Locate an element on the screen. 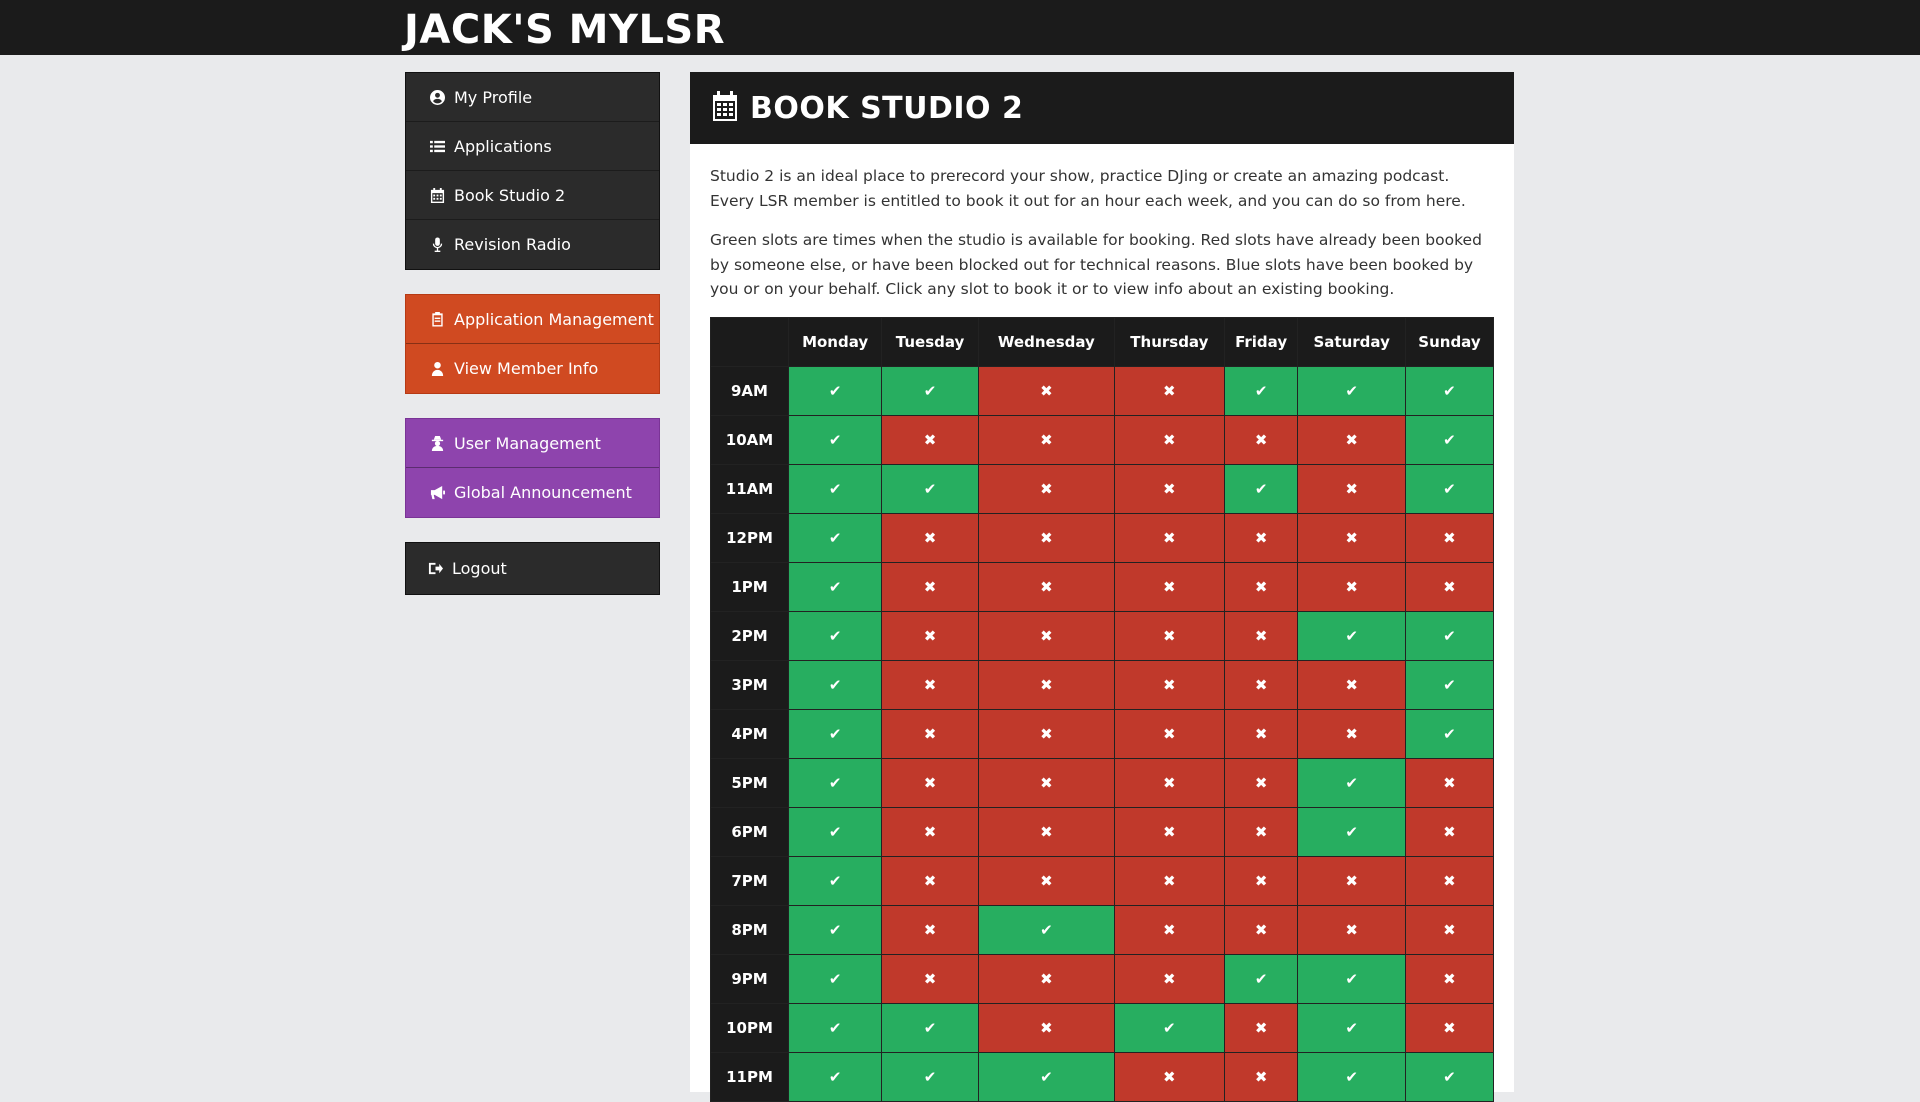  sidebar-item-logout: Logout is located at coordinates (532, 568).